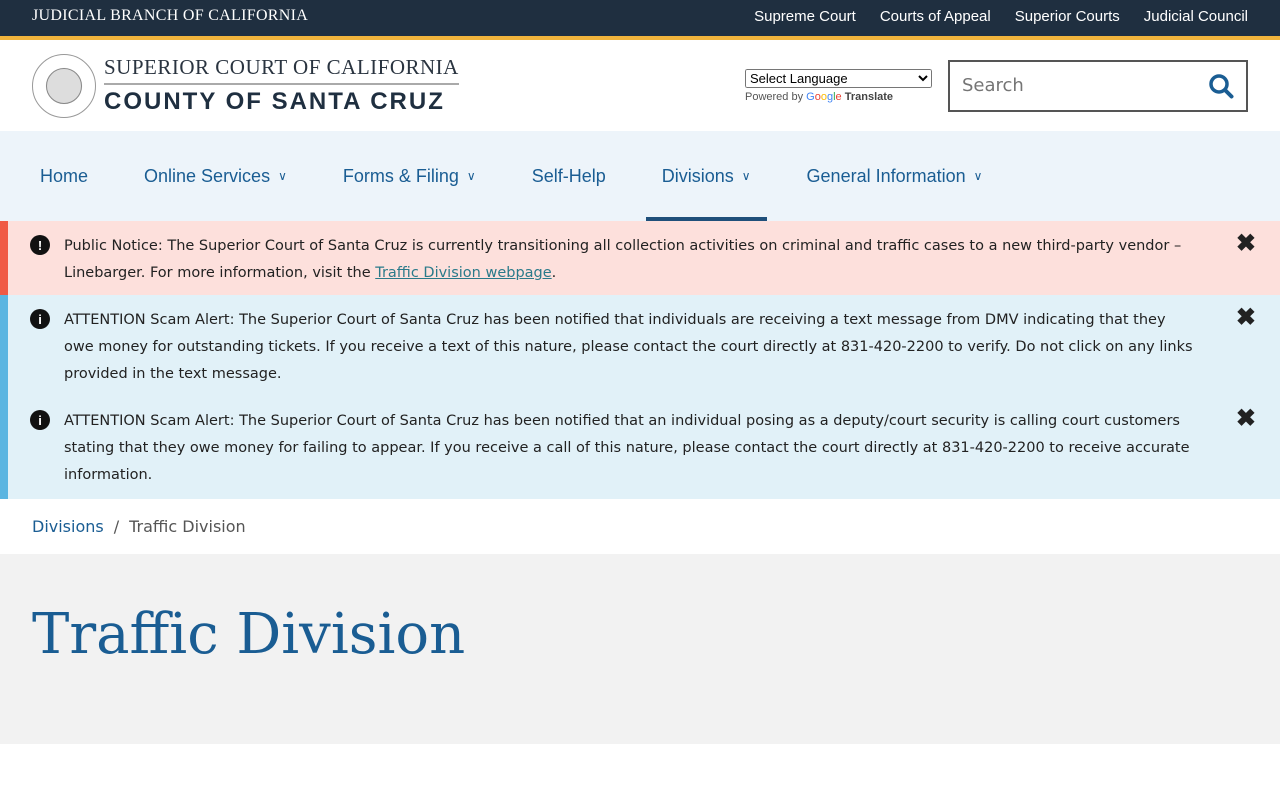 Image resolution: width=1280 pixels, height=800 pixels. What do you see at coordinates (249, 634) in the screenshot?
I see `page-title: Traffic Division` at bounding box center [249, 634].